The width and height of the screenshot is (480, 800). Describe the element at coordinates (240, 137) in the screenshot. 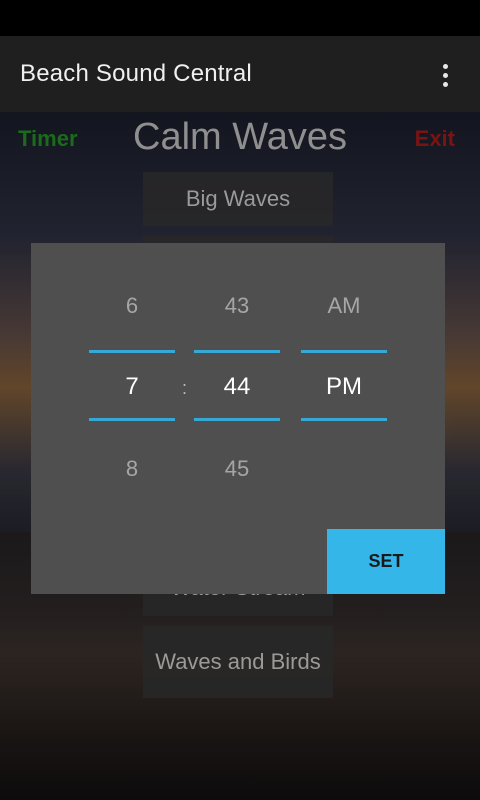

I see `current-sound-title: Calm Waves` at that location.